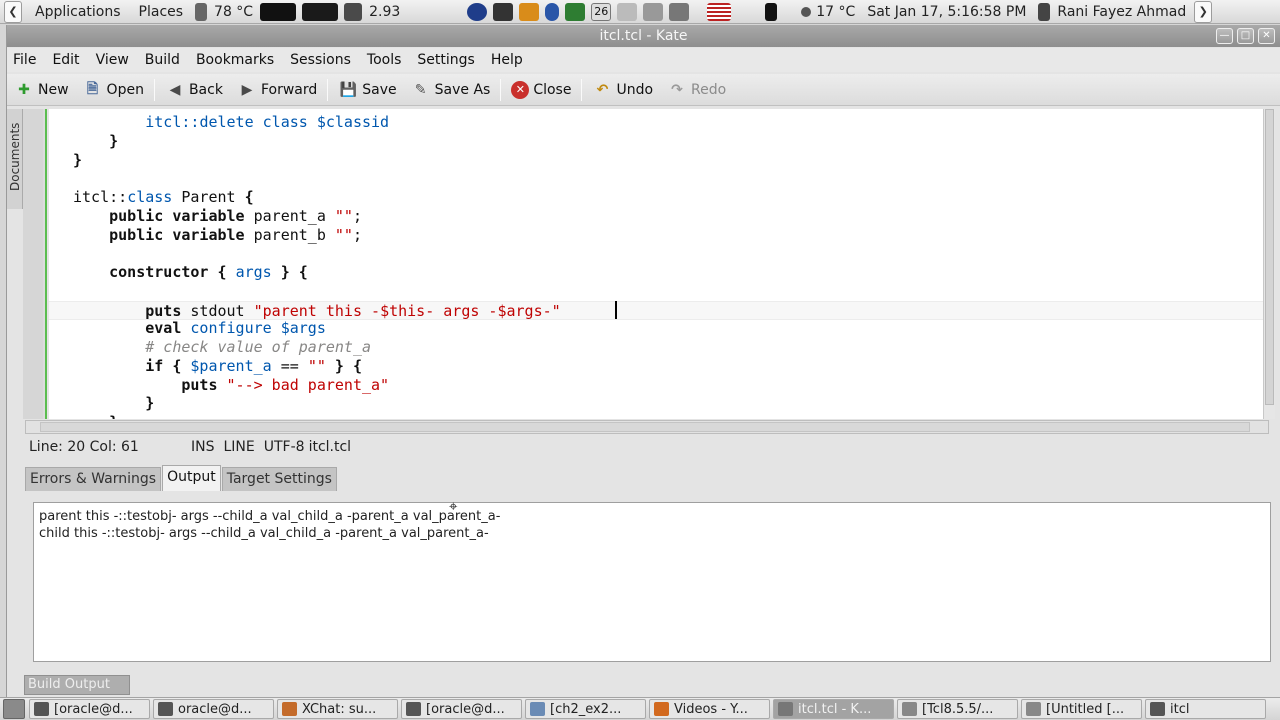 The image size is (1280, 720). Describe the element at coordinates (529, 11) in the screenshot. I see `tools-icon` at that location.